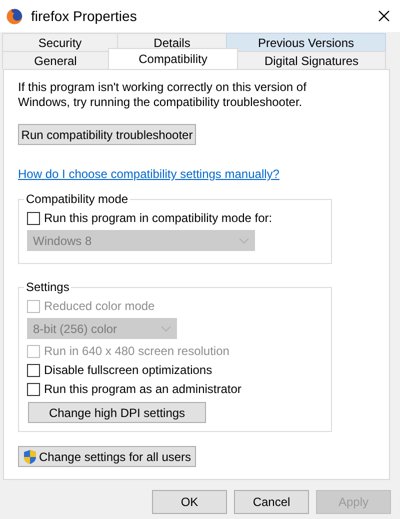 The height and width of the screenshot is (519, 400). I want to click on dpi-settings-button: Change high DPI settings, so click(117, 412).